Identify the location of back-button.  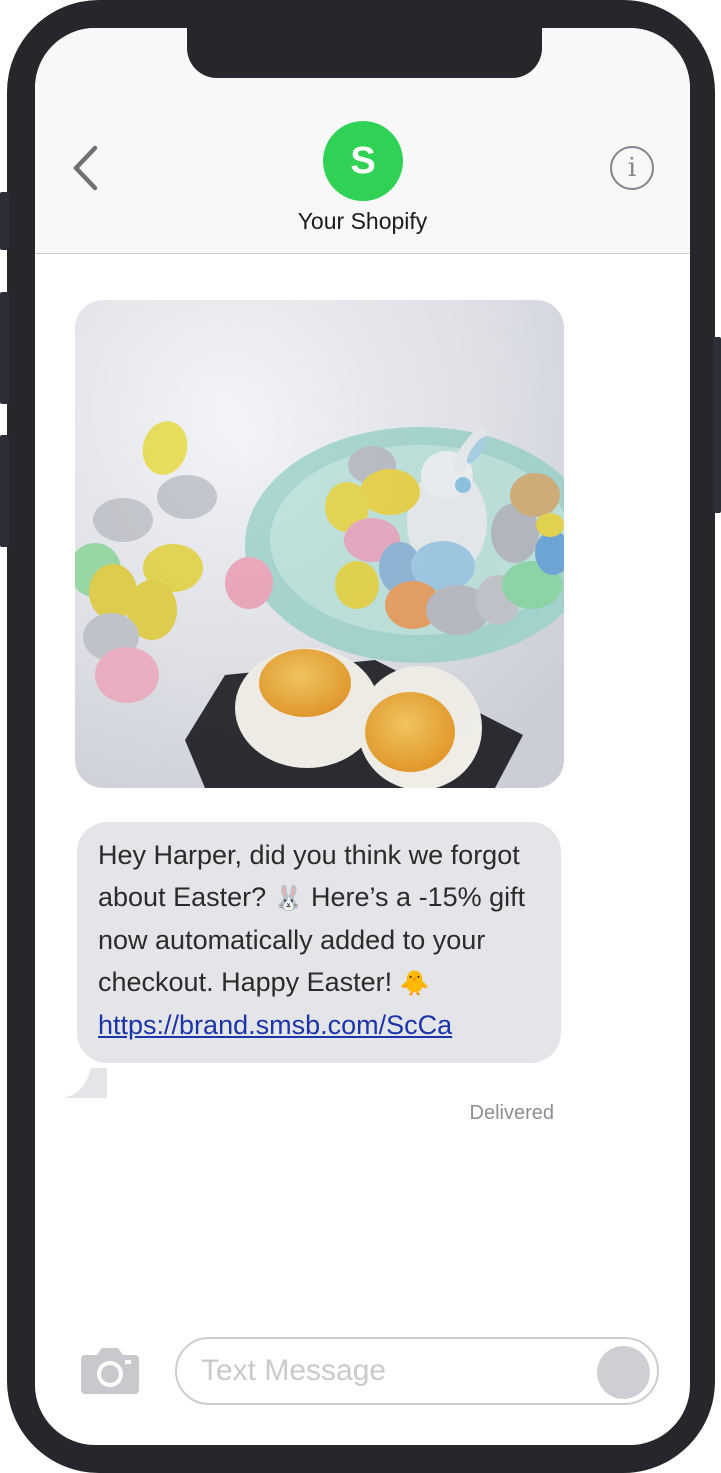
(85, 168).